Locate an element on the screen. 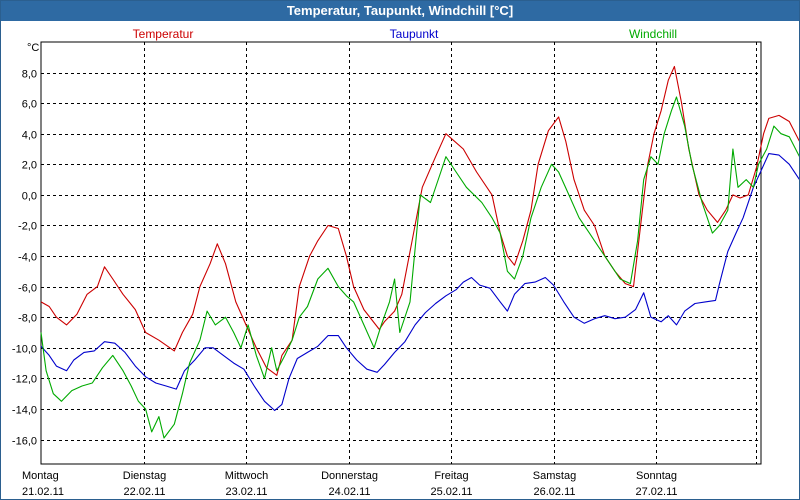  y-tick-label: 2,0 is located at coordinates (29, 166).